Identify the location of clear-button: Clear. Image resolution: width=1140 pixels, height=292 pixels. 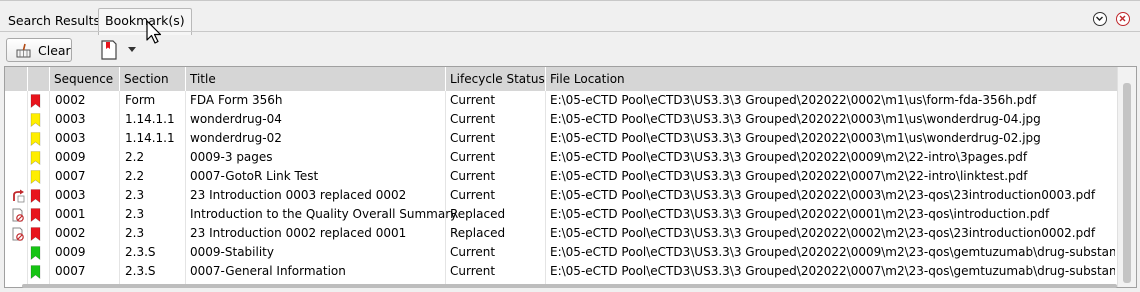
(39, 50).